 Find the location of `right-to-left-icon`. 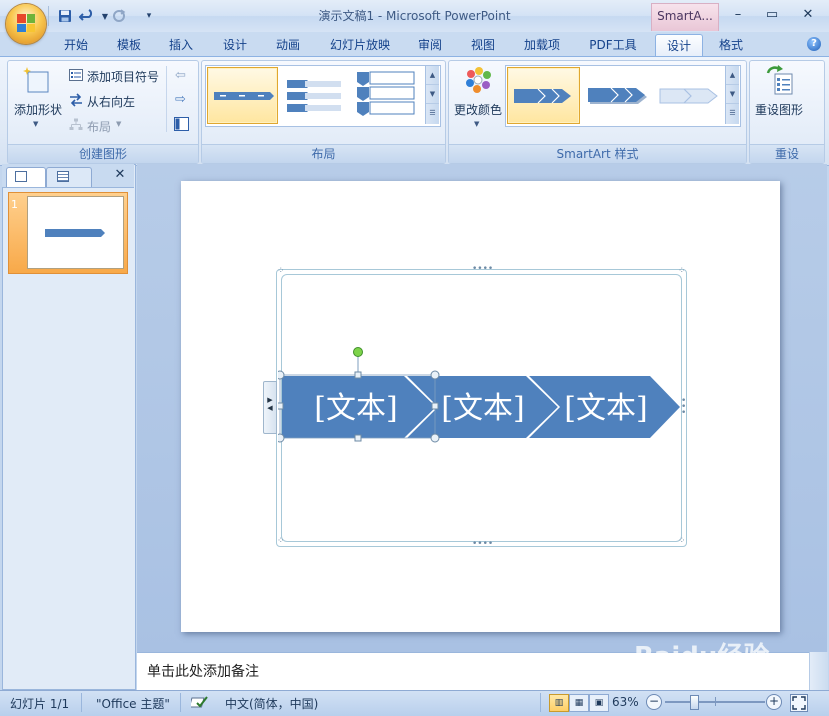

right-to-left-icon is located at coordinates (76, 100).